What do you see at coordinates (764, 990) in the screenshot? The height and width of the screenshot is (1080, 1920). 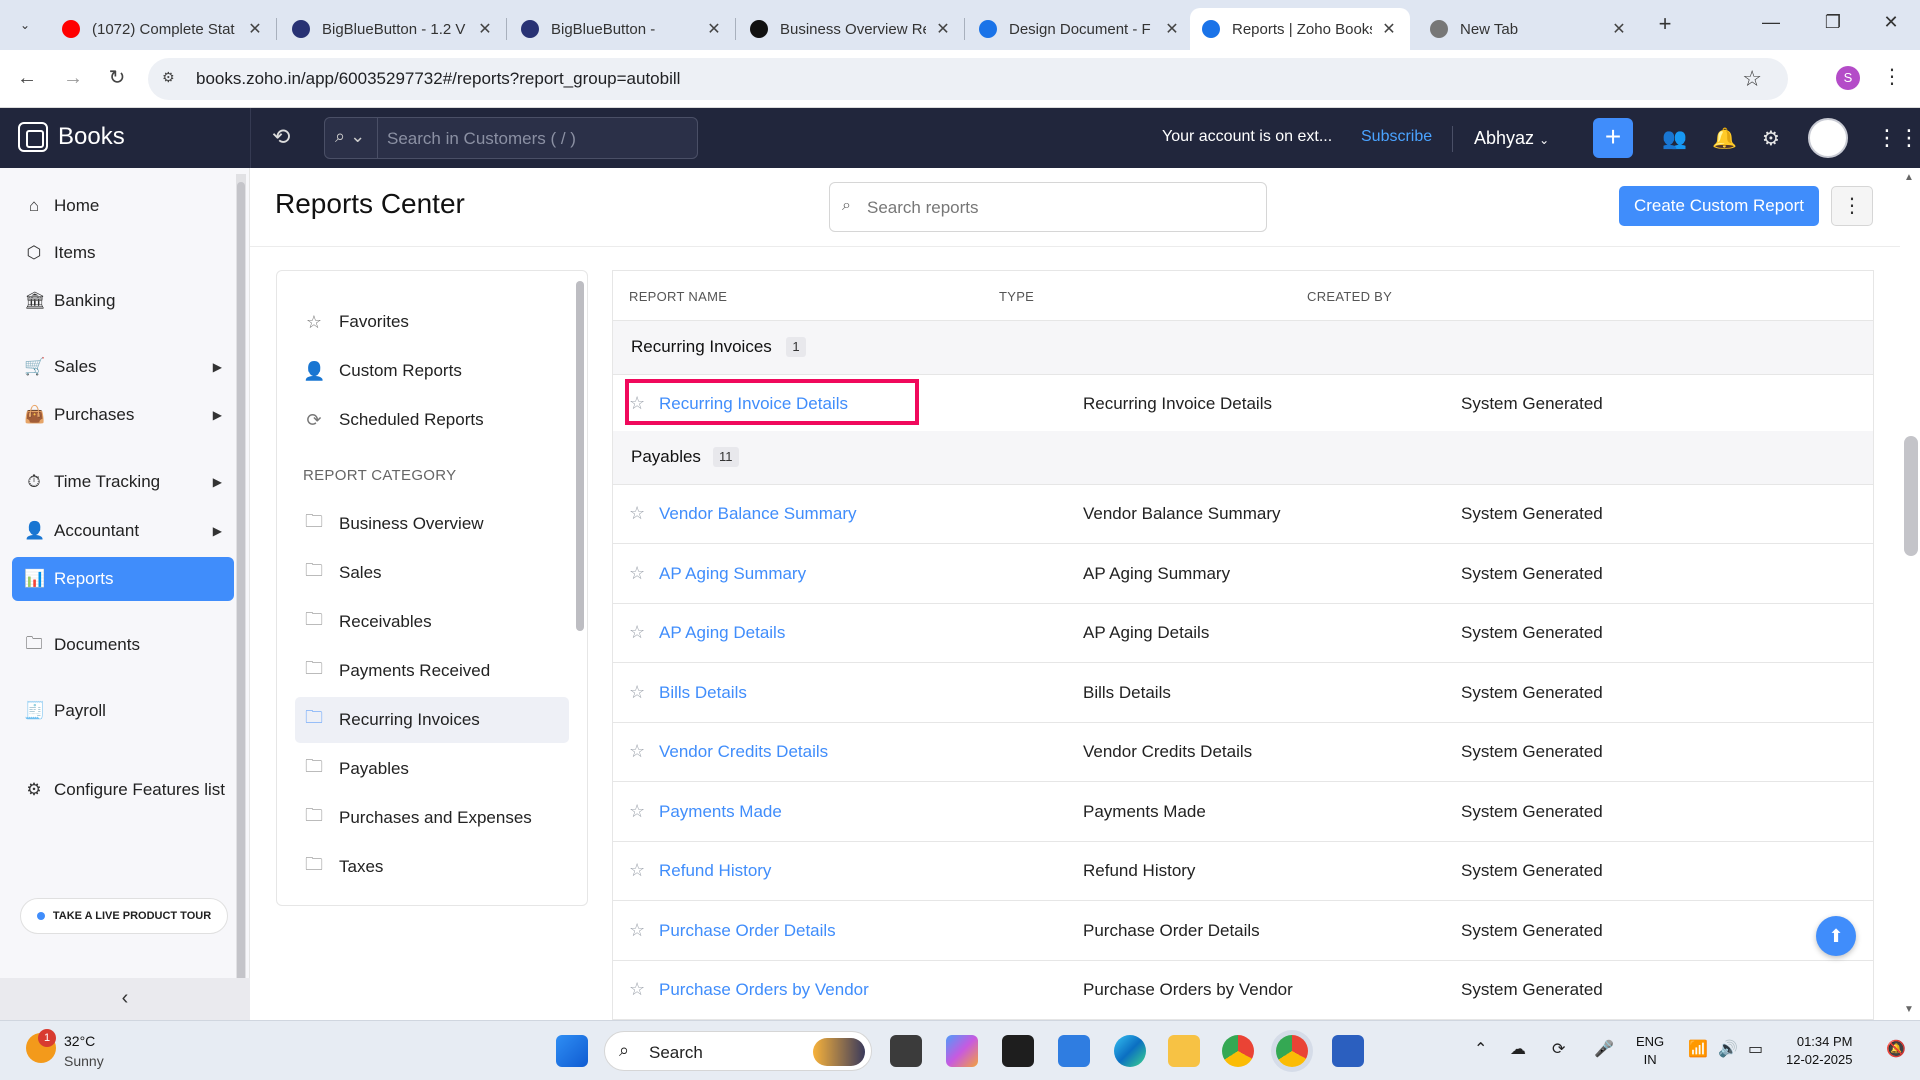 I see `report-name-link: Purchase Orders by Vendor` at bounding box center [764, 990].